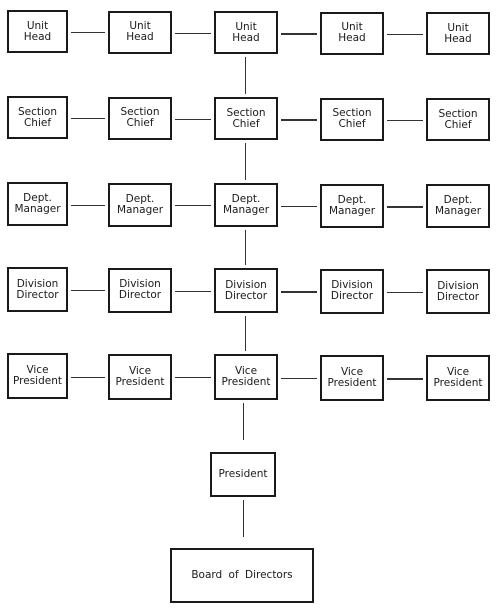  What do you see at coordinates (244, 421) in the screenshot?
I see `connector-vp-president` at bounding box center [244, 421].